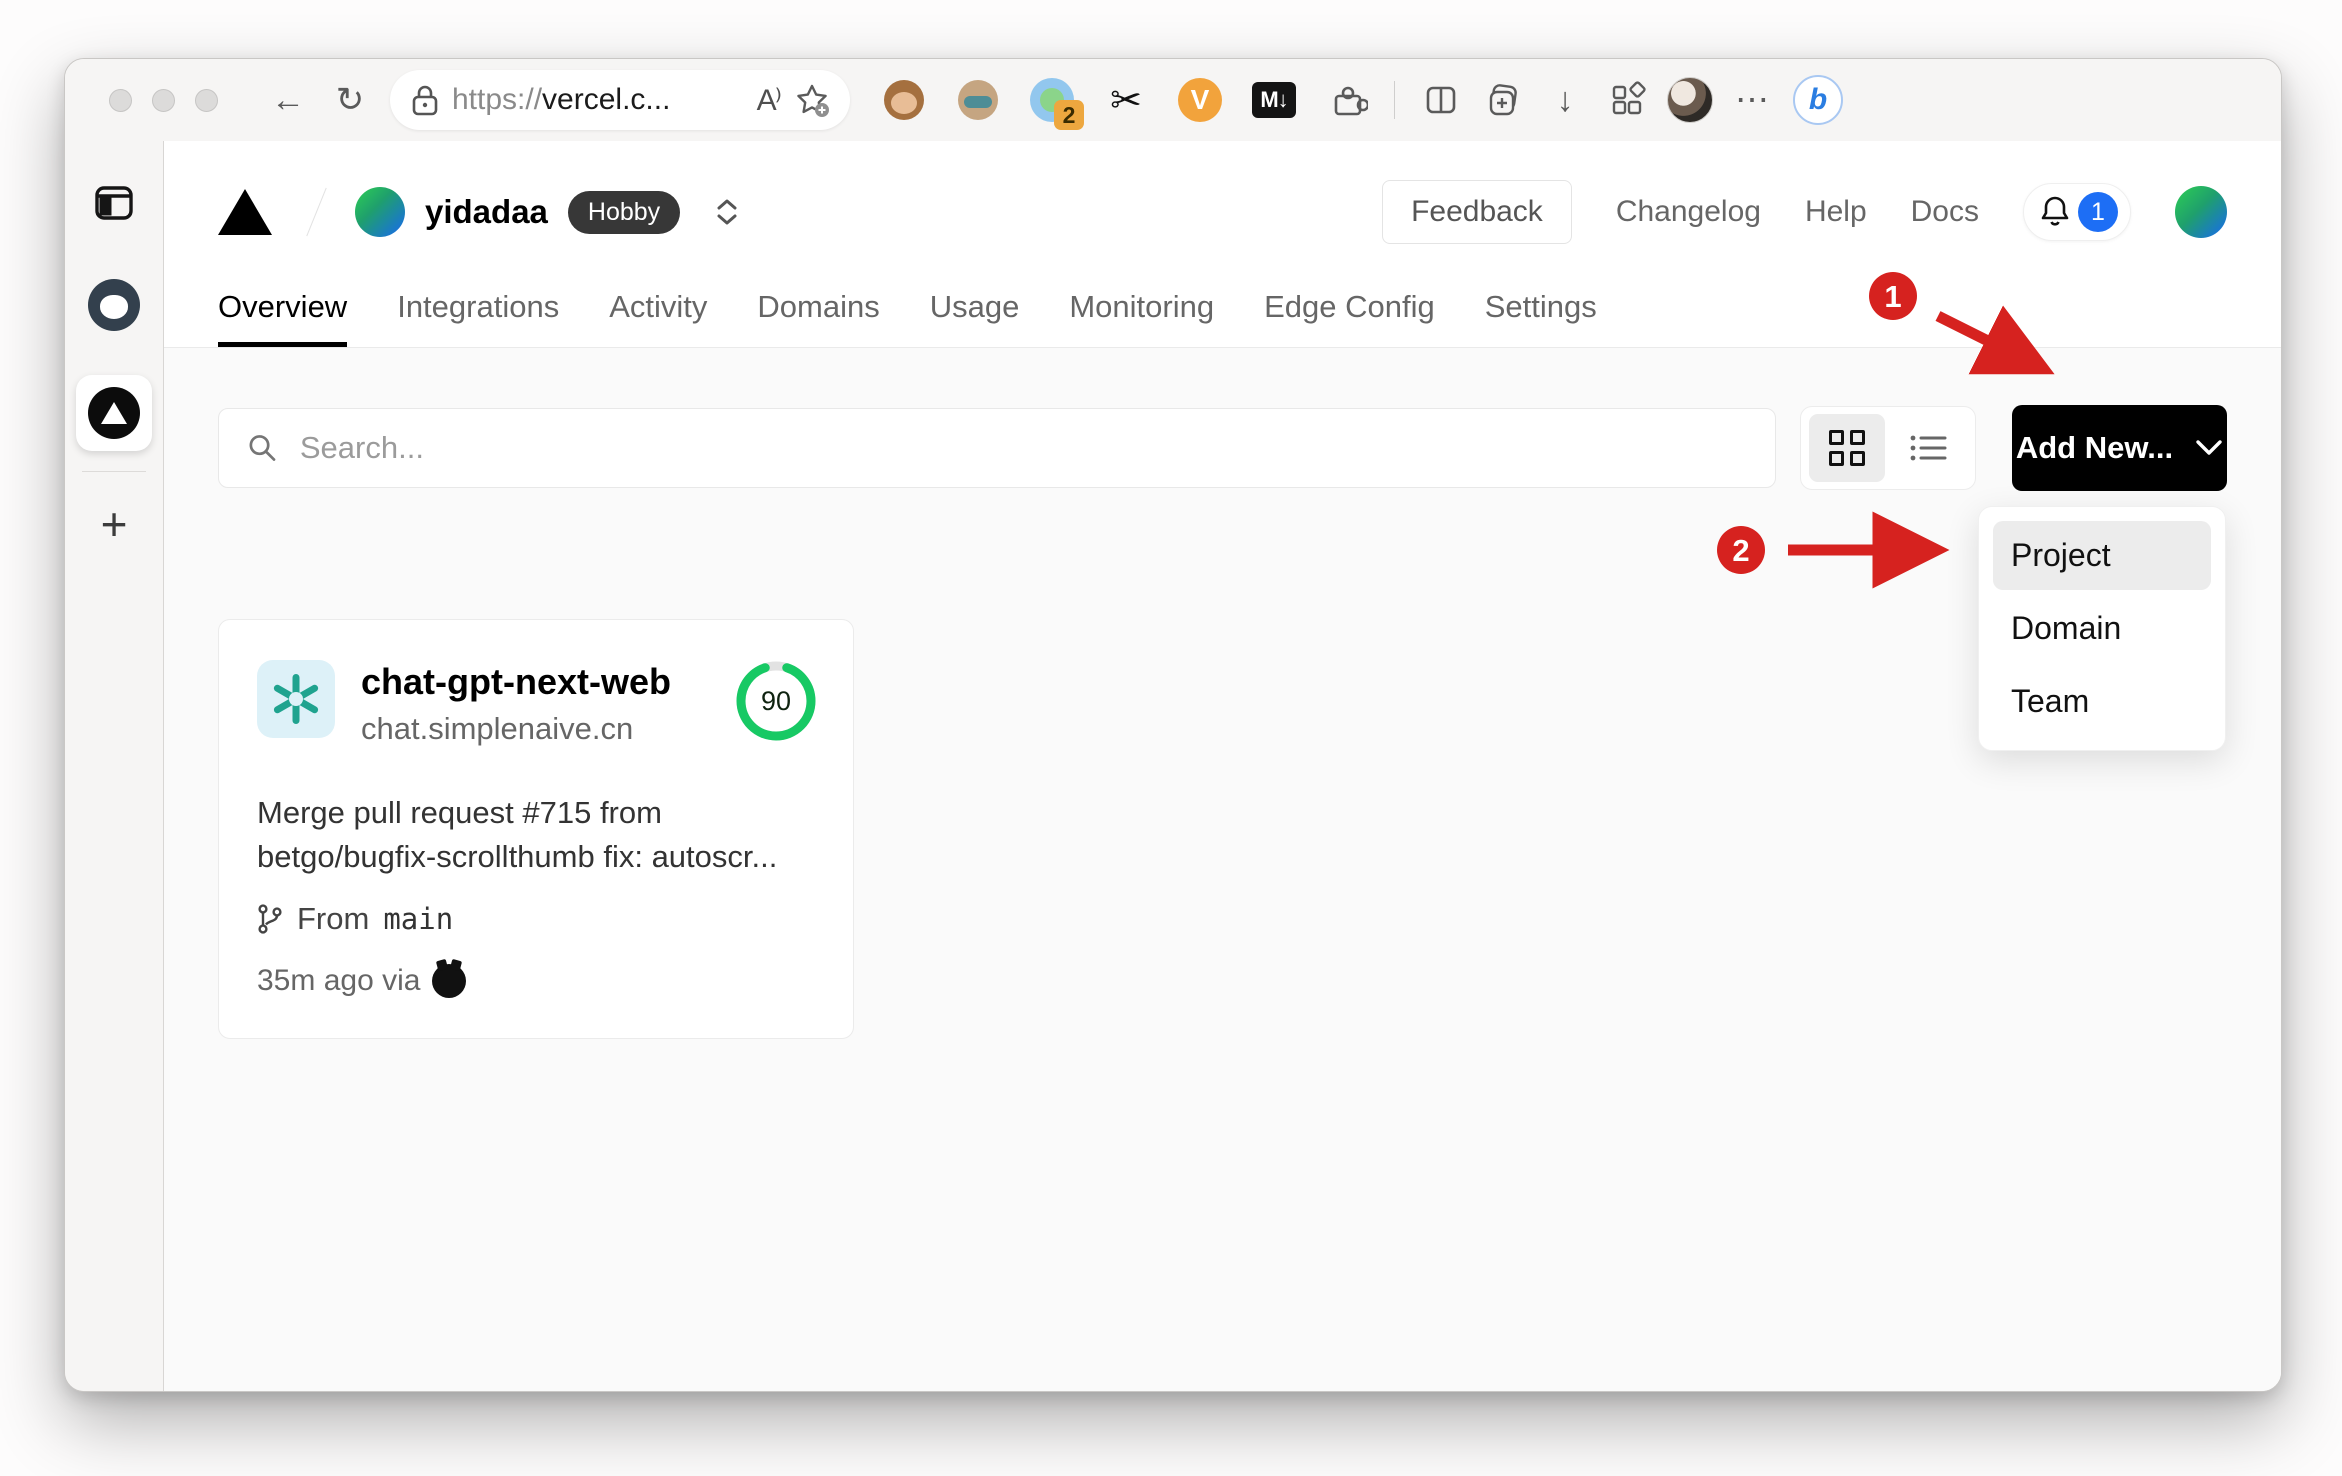 This screenshot has height=1476, width=2342. Describe the element at coordinates (333, 919) in the screenshot. I see `branch-label: From` at that location.